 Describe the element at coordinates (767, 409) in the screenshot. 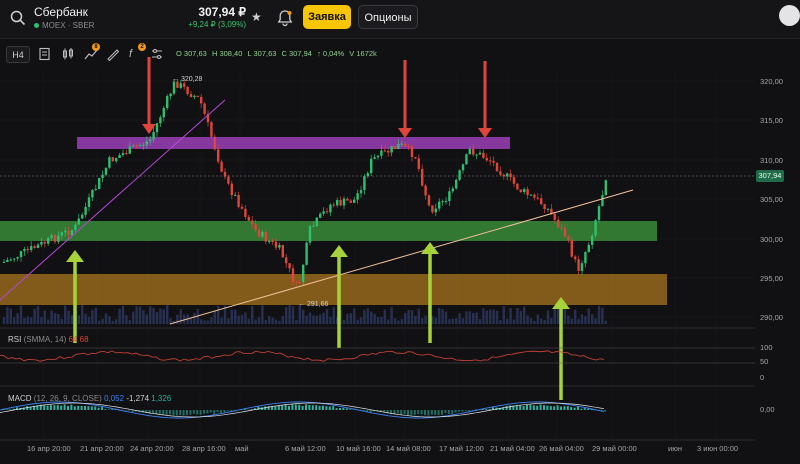

I see `macd-axis-label: 0,00` at that location.